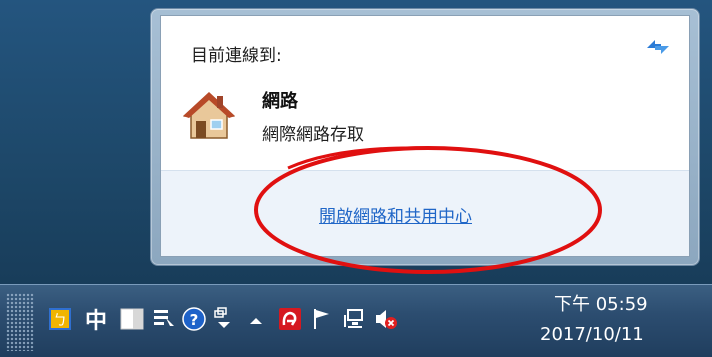 The image size is (712, 357). What do you see at coordinates (386, 319) in the screenshot?
I see `volume-muted-icon` at bounding box center [386, 319].